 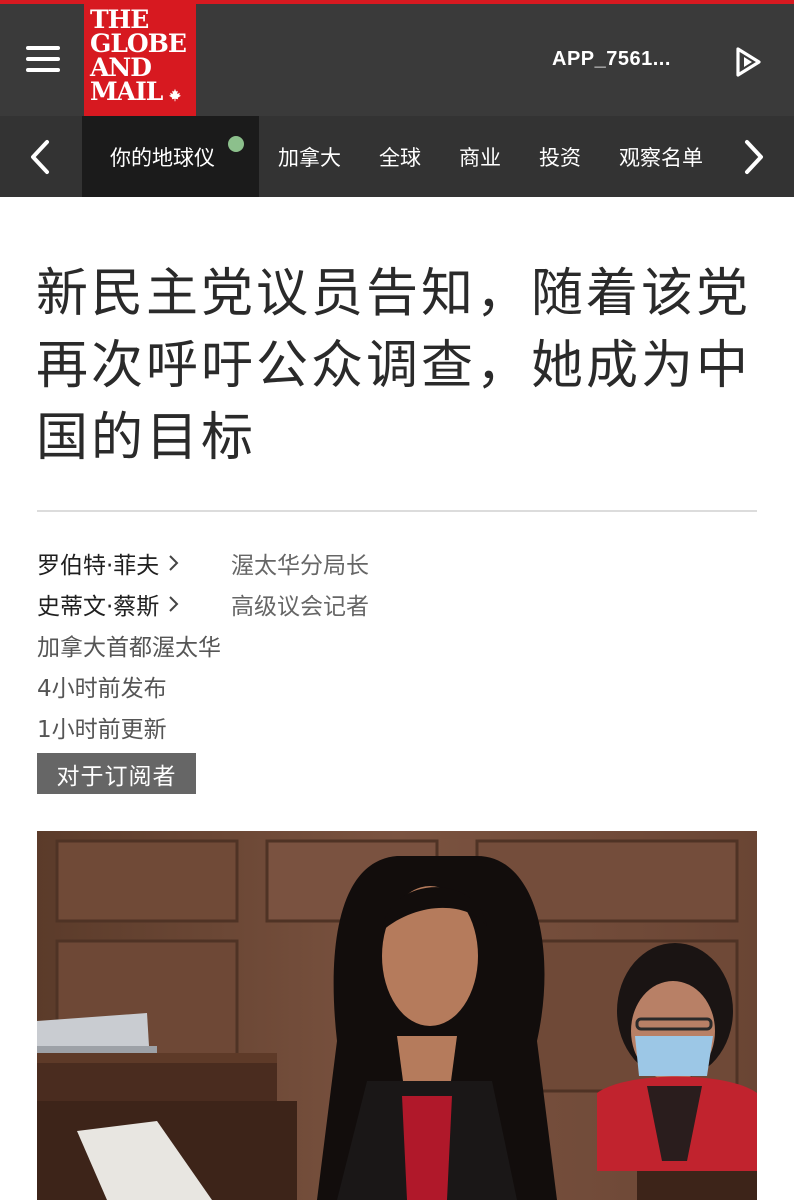 I want to click on nav-item-your-globe: 你的地球仪, so click(x=170, y=156).